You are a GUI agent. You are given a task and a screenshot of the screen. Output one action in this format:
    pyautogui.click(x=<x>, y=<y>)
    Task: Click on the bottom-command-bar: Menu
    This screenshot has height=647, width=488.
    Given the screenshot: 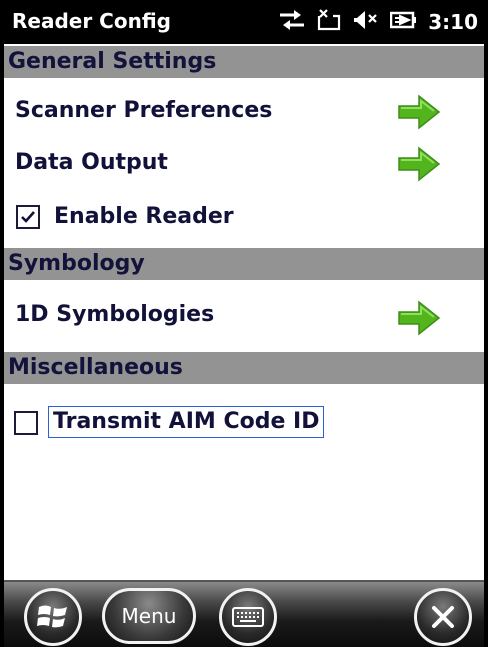 What is the action you would take?
    pyautogui.click(x=244, y=613)
    